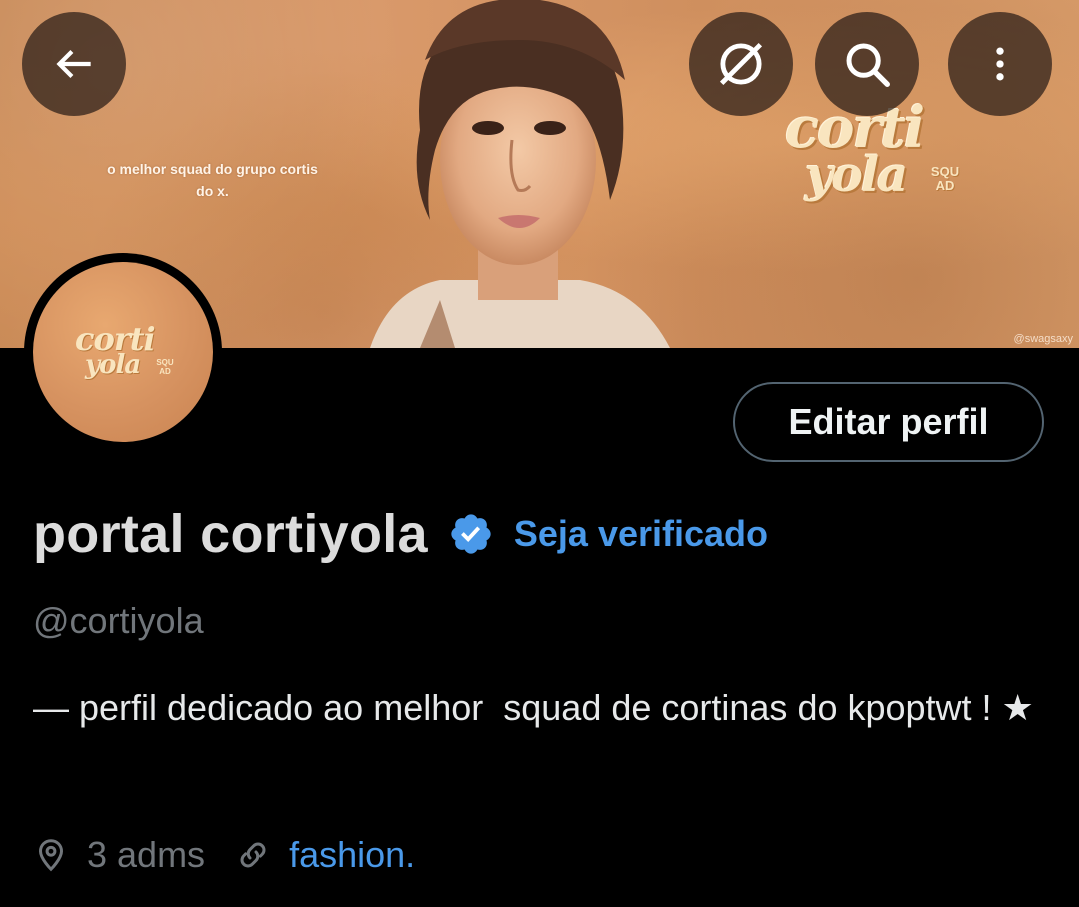  I want to click on profile-avatar: corti yola SQU AD, so click(123, 352).